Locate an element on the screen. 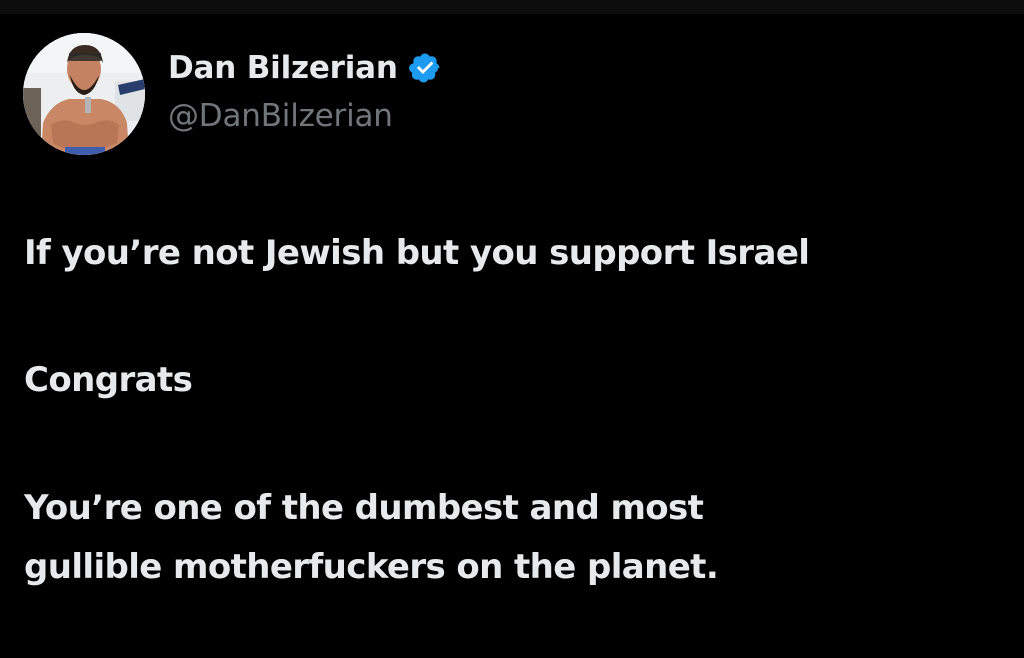 This screenshot has width=1024, height=658. avatar-photo is located at coordinates (84, 94).